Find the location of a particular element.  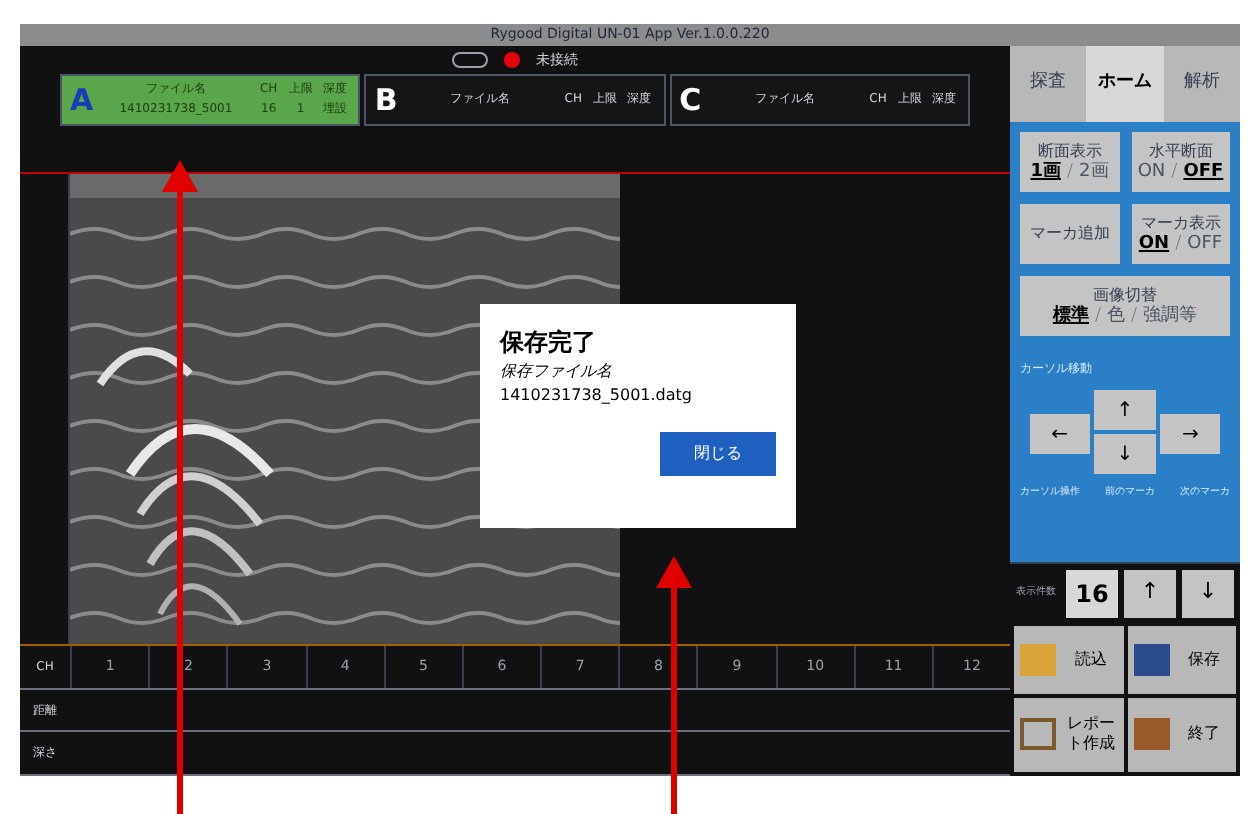

tab: 探査 is located at coordinates (1048, 84).